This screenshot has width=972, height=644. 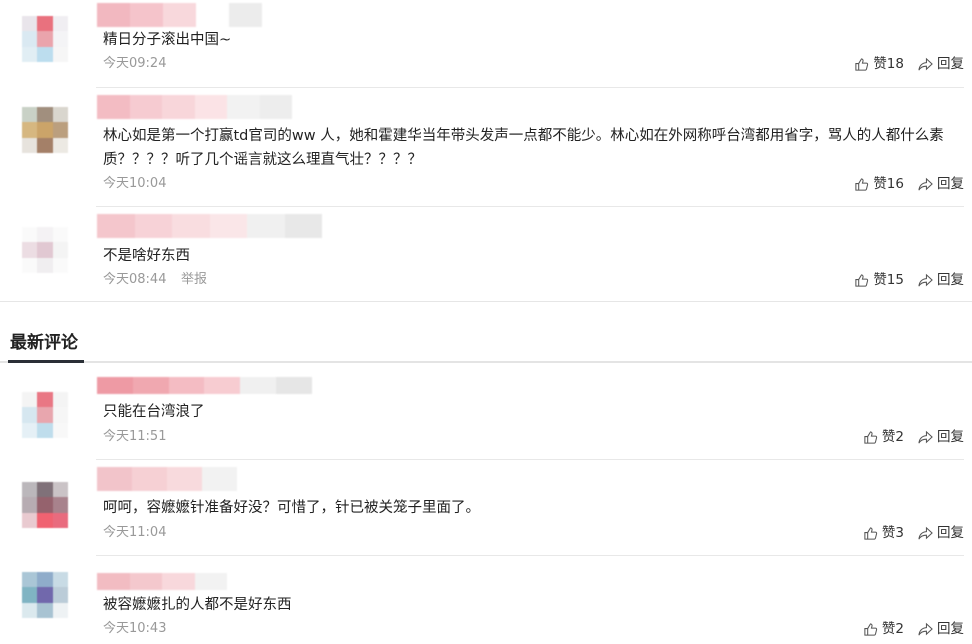 I want to click on section-line, so click(x=486, y=362).